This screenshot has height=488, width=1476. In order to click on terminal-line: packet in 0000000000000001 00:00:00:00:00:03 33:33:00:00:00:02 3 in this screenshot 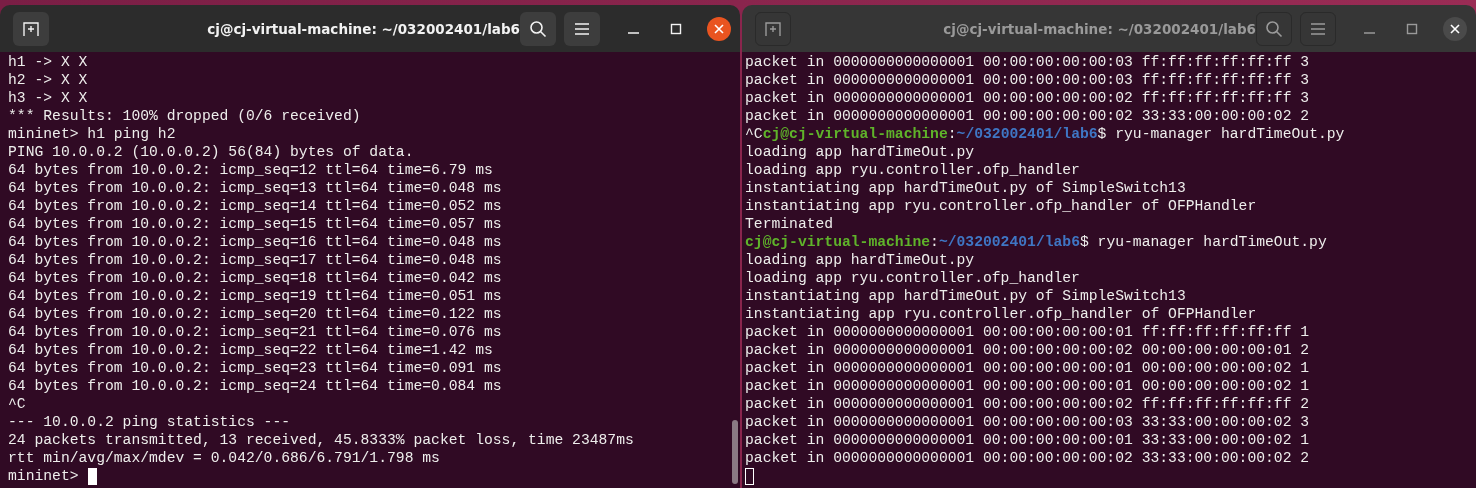, I will do `click(1028, 422)`.